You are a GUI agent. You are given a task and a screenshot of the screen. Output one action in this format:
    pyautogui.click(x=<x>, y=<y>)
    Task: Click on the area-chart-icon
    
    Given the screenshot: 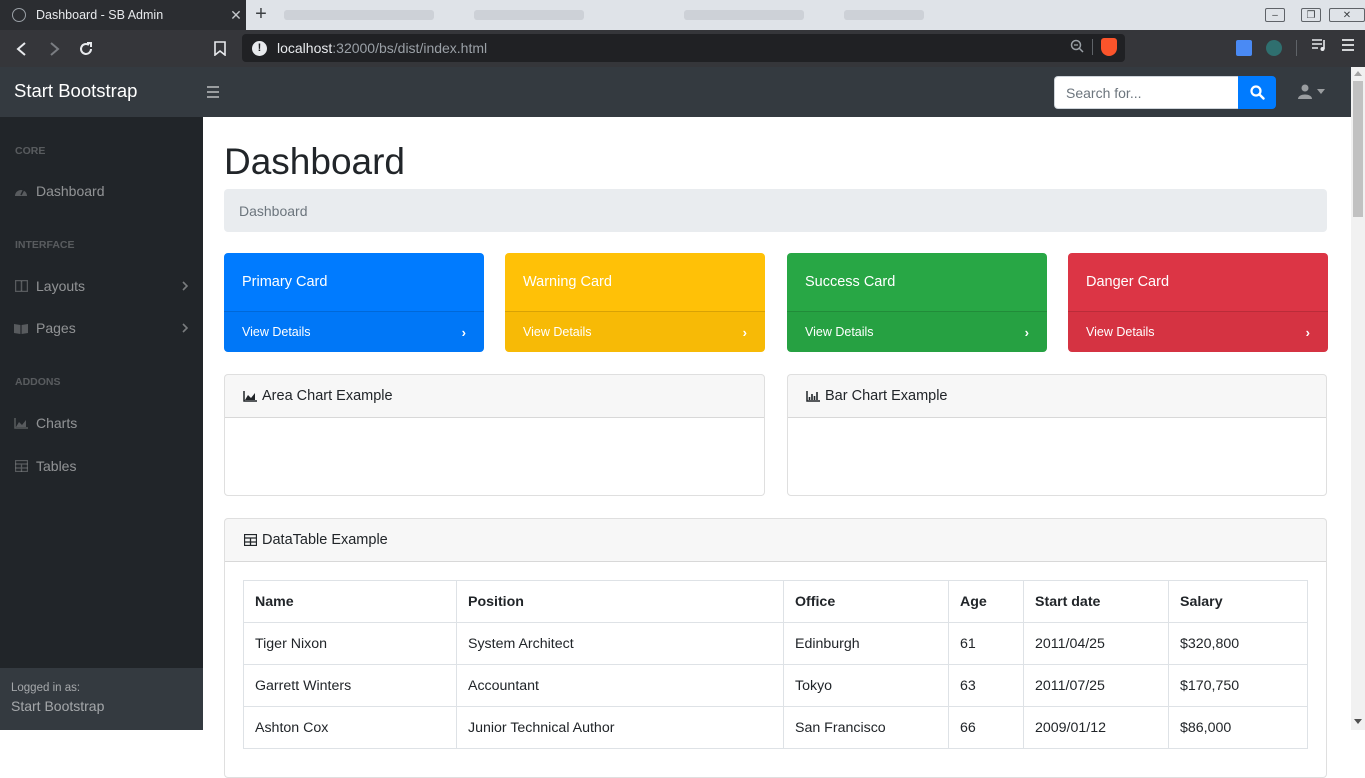 What is the action you would take?
    pyautogui.click(x=250, y=396)
    